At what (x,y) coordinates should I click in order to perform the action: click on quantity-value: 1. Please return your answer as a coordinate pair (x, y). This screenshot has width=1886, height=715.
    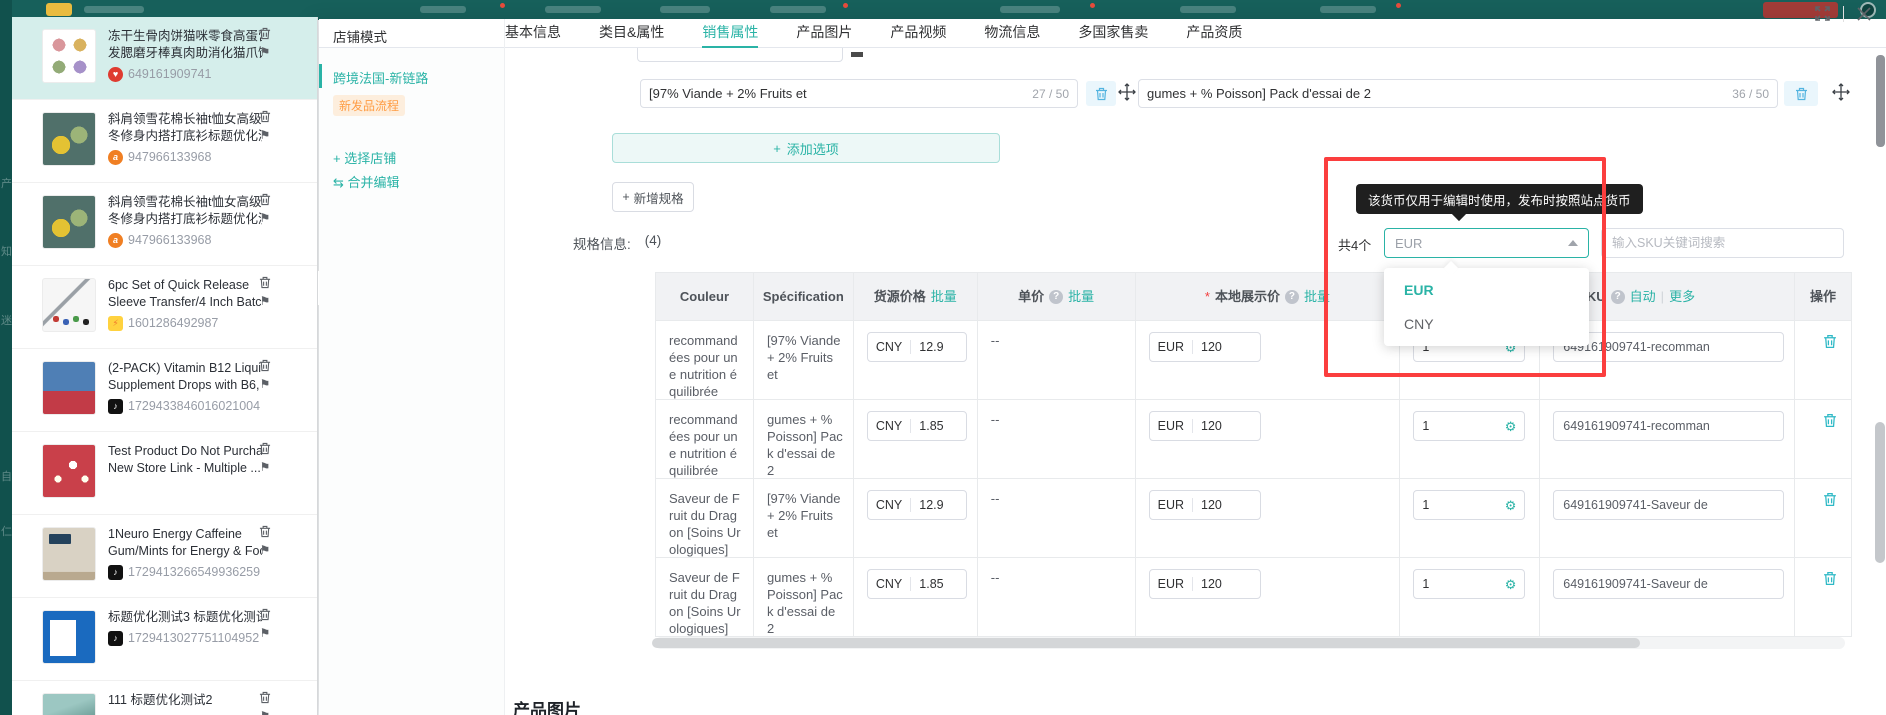
    Looking at the image, I should click on (1426, 504).